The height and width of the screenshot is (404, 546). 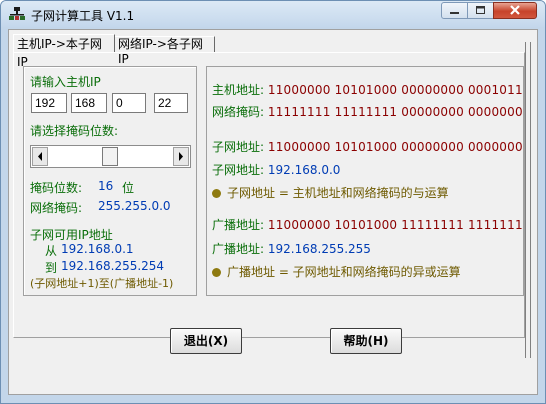 I want to click on tab-host-ip: 主机IP->本子网IP, so click(x=64, y=51).